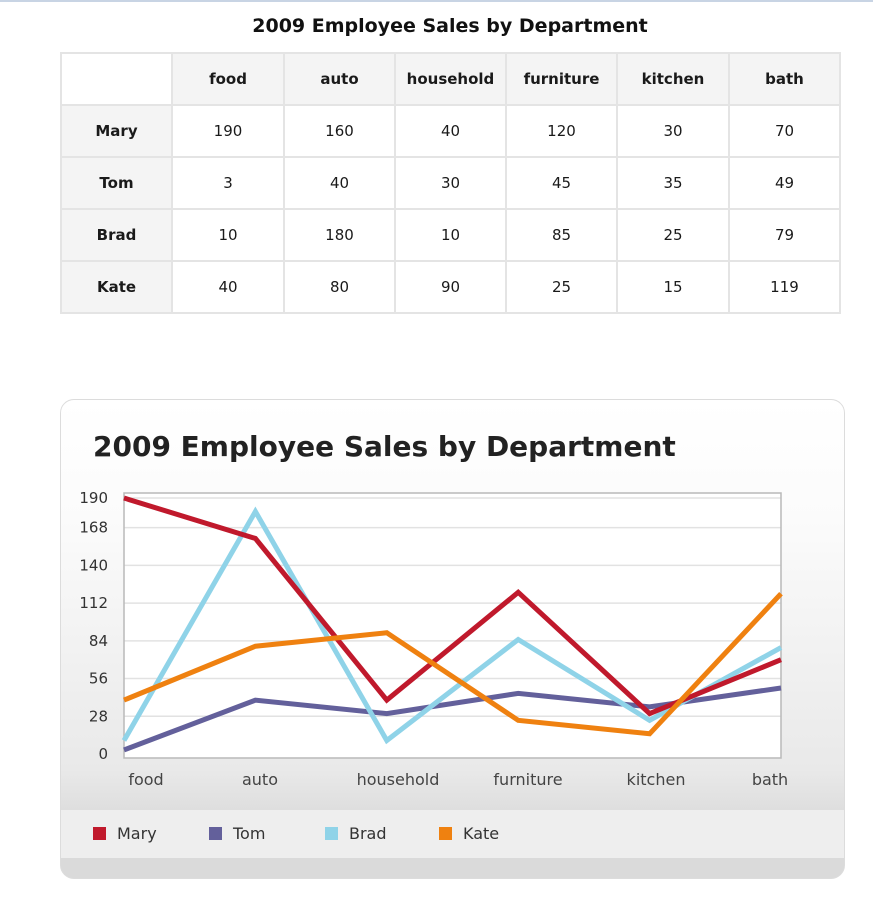 This screenshot has width=873, height=903. I want to click on row-header: Tom, so click(116, 183).